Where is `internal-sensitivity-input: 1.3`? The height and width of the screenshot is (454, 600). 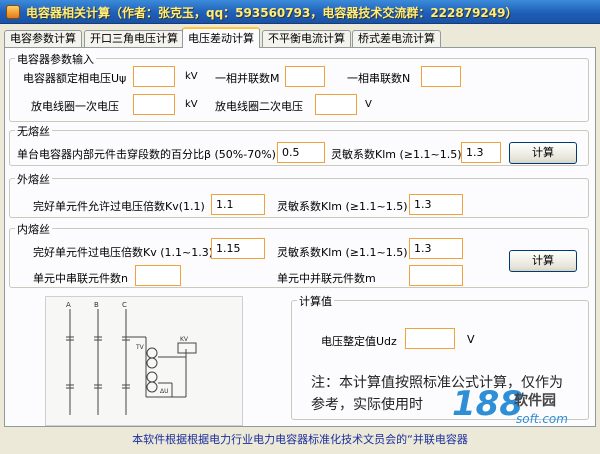 internal-sensitivity-input: 1.3 is located at coordinates (436, 248).